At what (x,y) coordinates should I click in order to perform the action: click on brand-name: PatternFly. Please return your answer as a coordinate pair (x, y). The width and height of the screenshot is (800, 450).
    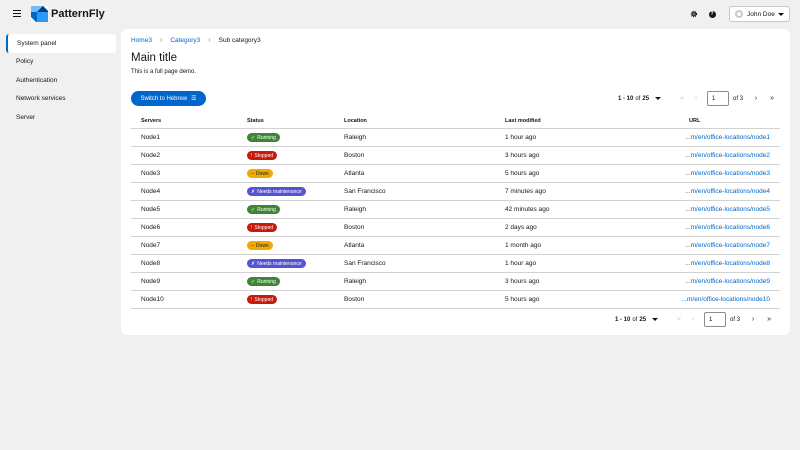
    Looking at the image, I should click on (78, 14).